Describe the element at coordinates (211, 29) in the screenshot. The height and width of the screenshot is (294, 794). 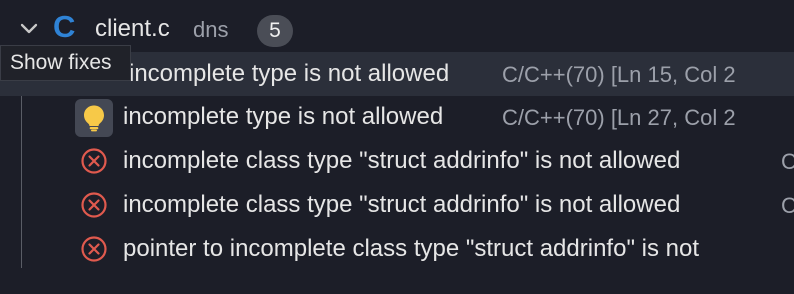
I see `folder-name: dns` at that location.